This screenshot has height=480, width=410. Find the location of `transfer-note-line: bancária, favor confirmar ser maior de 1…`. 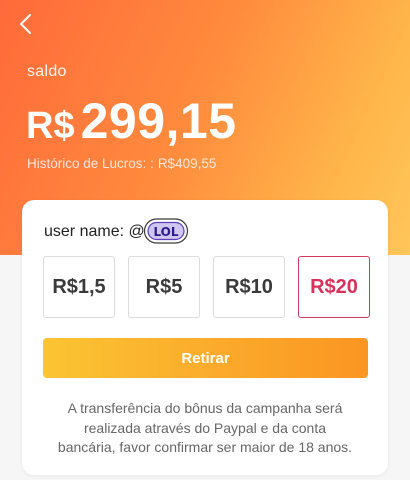

transfer-note-line: bancária, favor confirmar ser maior de 1… is located at coordinates (205, 447).